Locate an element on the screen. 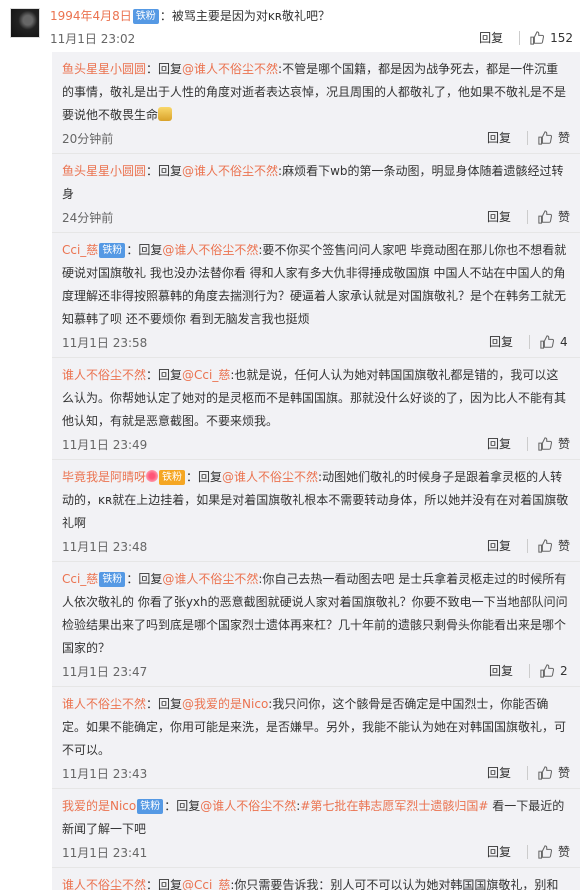 The width and height of the screenshot is (585, 890). flower-icon is located at coordinates (152, 476).